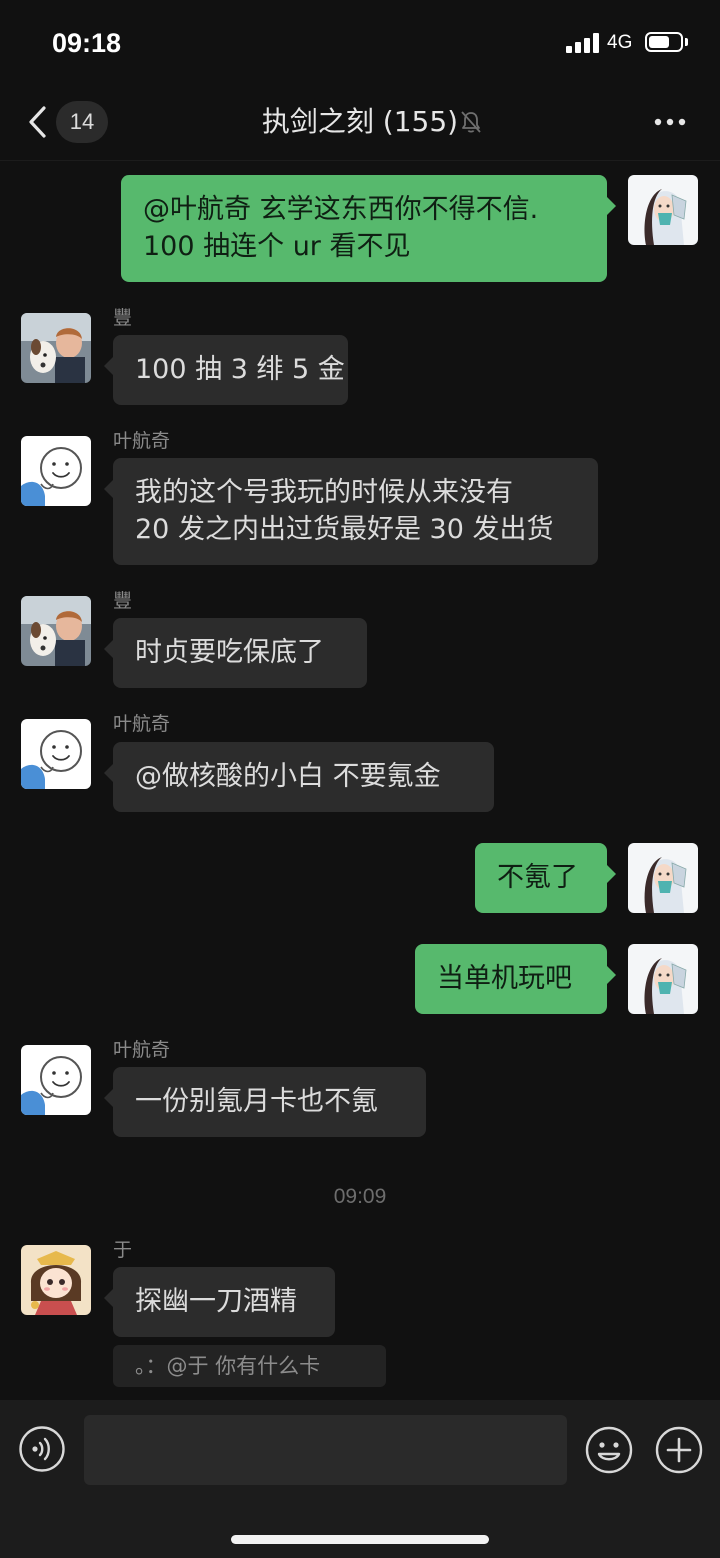  What do you see at coordinates (87, 43) in the screenshot?
I see `status-time: 09:18` at bounding box center [87, 43].